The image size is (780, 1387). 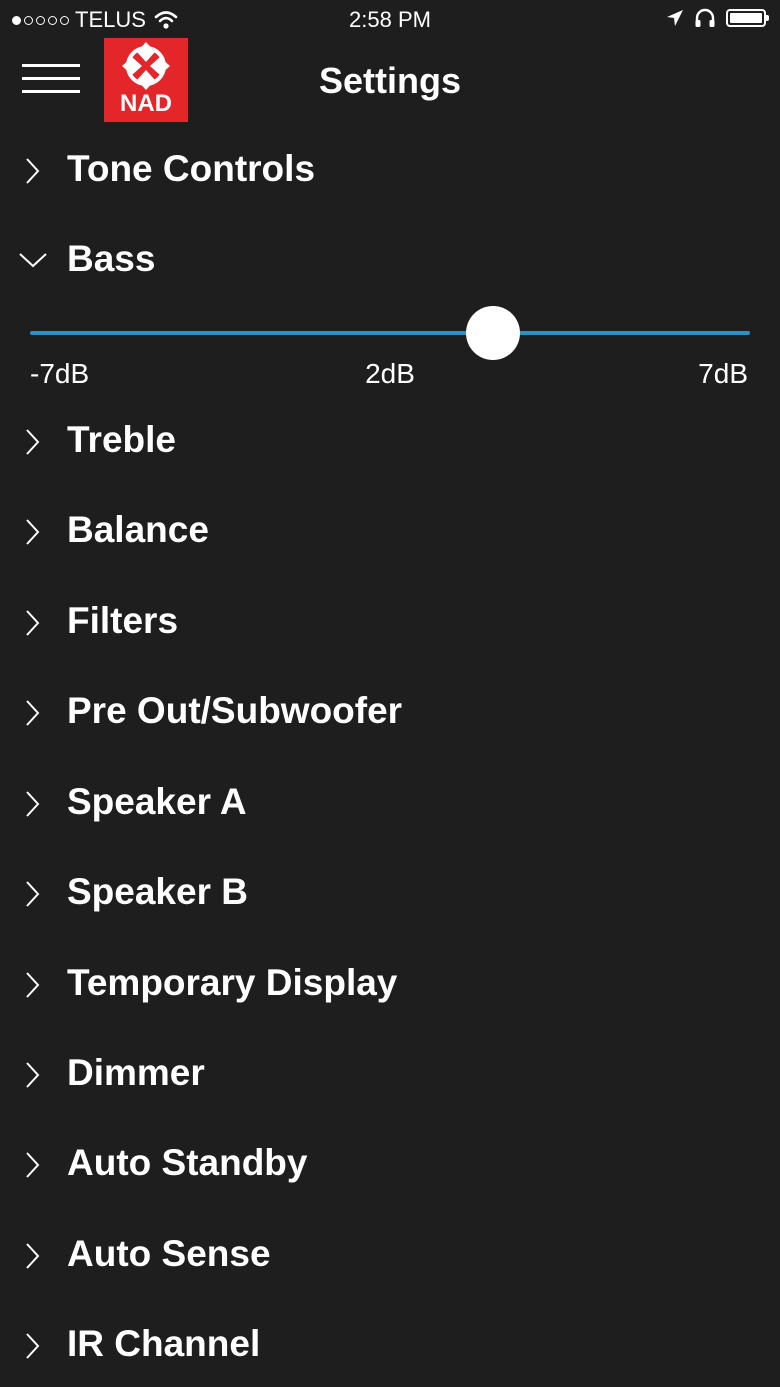 I want to click on section-bass: Bass, so click(x=390, y=267).